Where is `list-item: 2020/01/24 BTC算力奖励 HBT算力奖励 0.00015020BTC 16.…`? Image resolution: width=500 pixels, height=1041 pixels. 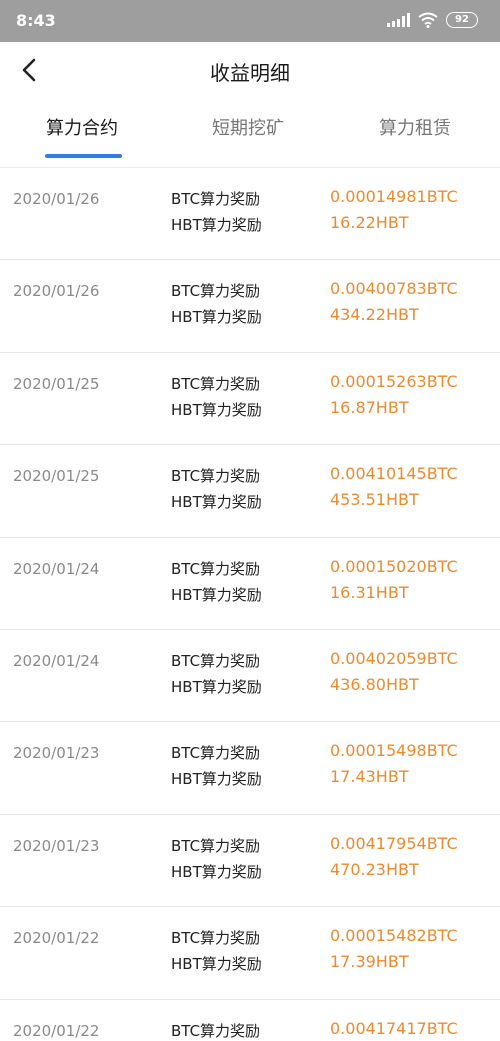
list-item: 2020/01/24 BTC算力奖励 HBT算力奖励 0.00015020BTC 16.… is located at coordinates (250, 584).